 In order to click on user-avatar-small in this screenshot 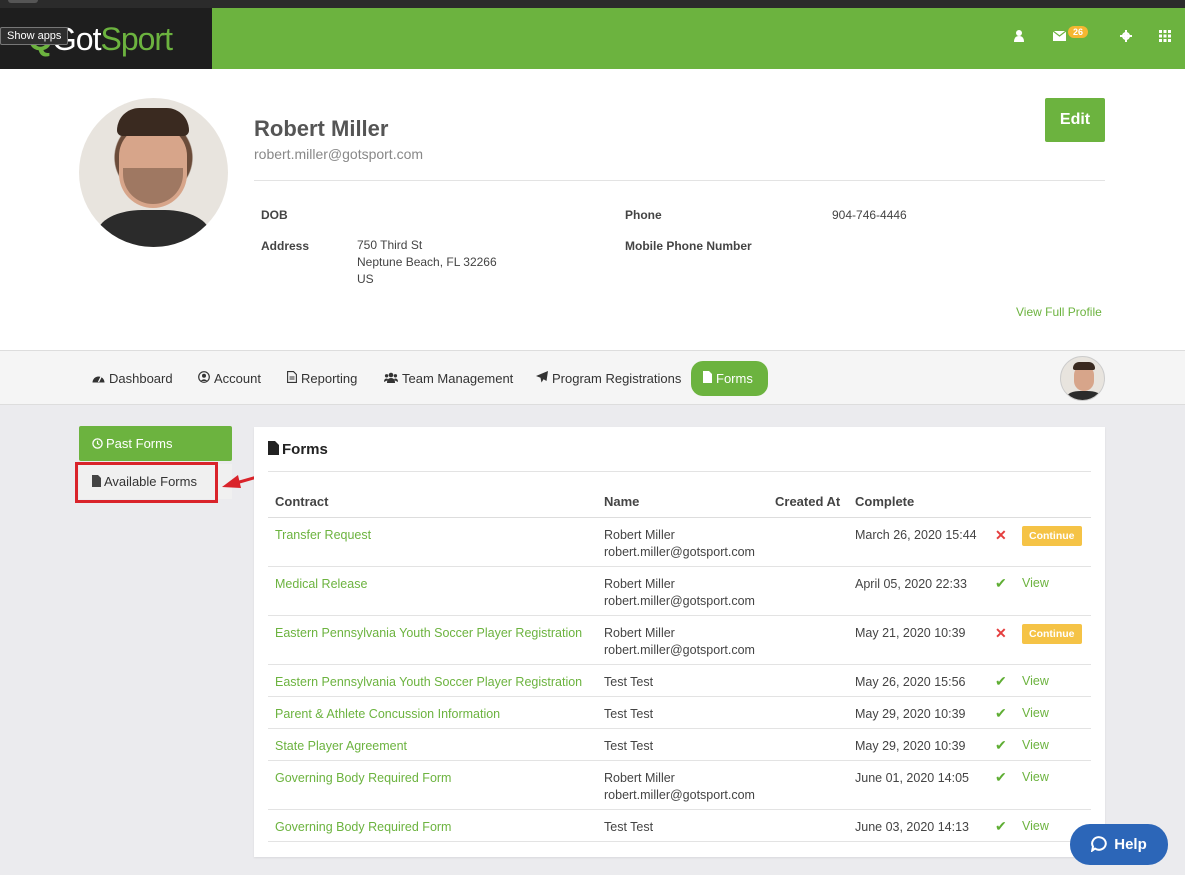, I will do `click(1082, 378)`.